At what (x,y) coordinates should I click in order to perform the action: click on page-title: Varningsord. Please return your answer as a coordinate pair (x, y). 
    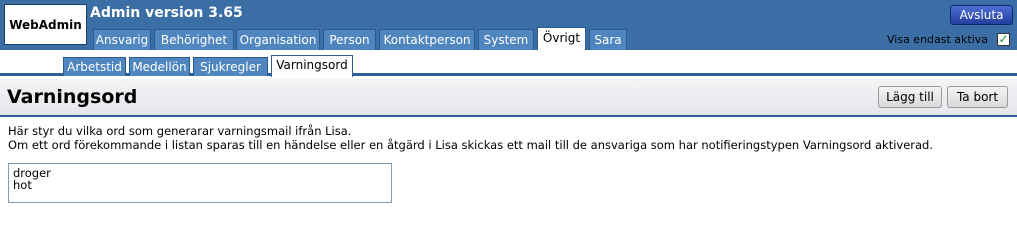
    Looking at the image, I should click on (72, 97).